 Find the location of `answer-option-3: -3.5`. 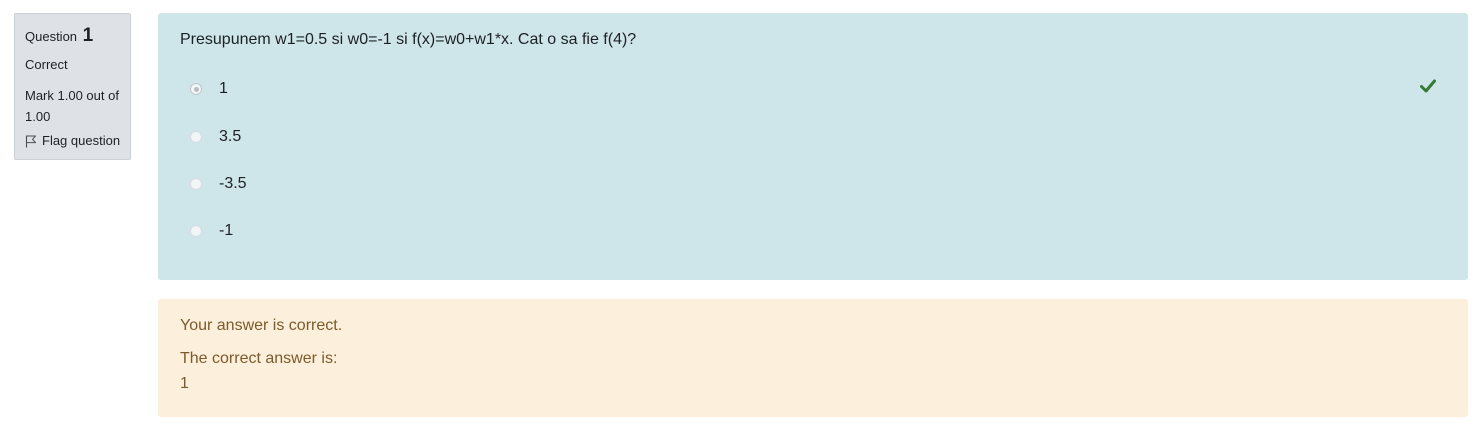

answer-option-3: -3.5 is located at coordinates (218, 184).